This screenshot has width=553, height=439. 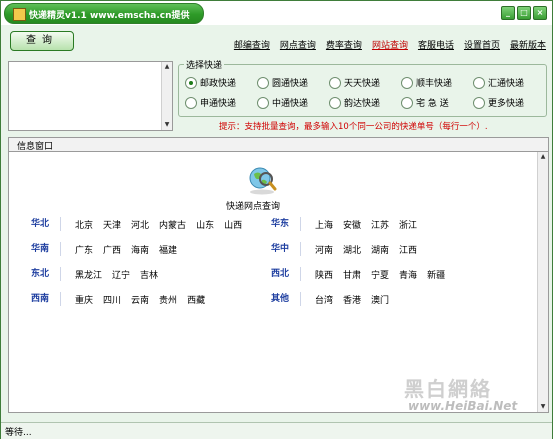 I want to click on input-scrollbar: ▲ ▼, so click(x=166, y=96).